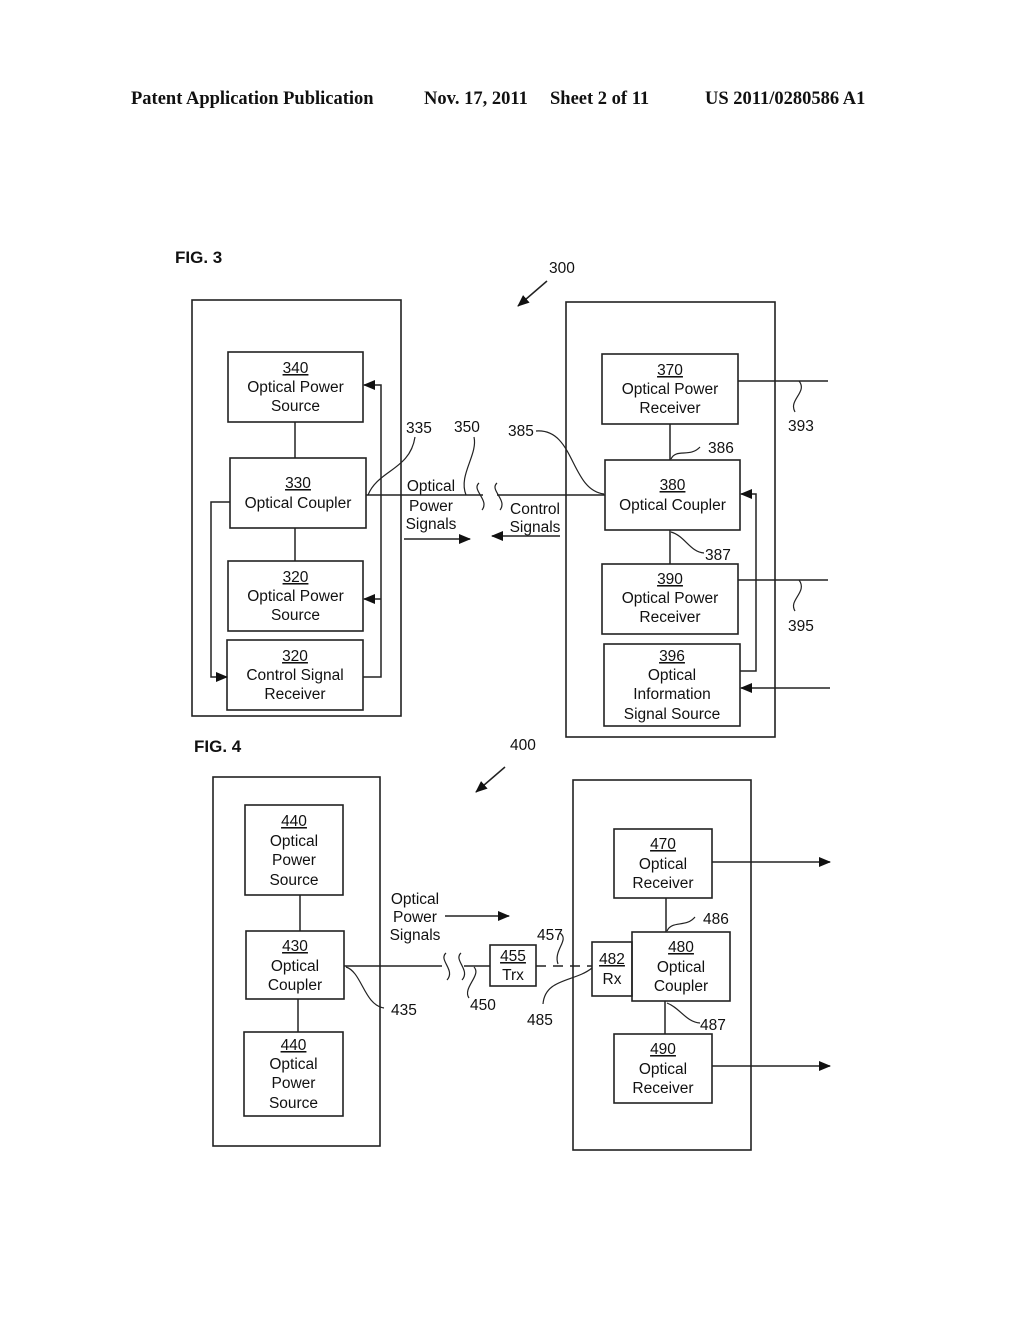  Describe the element at coordinates (294, 821) in the screenshot. I see `block-number: 440` at that location.